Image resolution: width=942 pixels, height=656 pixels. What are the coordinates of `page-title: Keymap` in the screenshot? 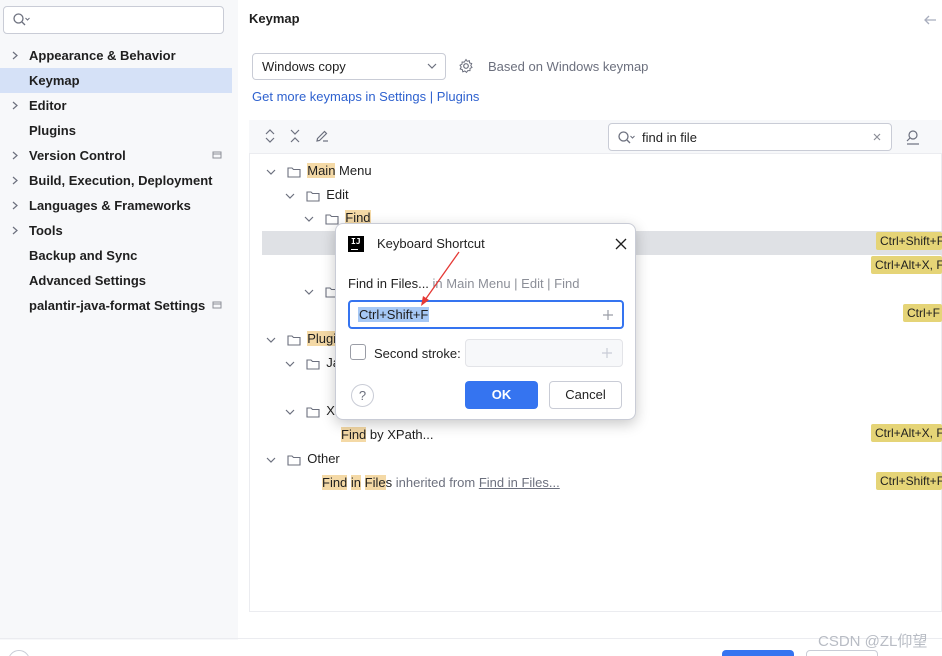 It's located at (274, 18).